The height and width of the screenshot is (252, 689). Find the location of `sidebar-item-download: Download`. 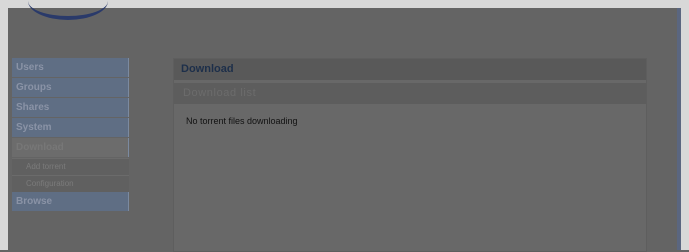

sidebar-item-download: Download is located at coordinates (70, 147).